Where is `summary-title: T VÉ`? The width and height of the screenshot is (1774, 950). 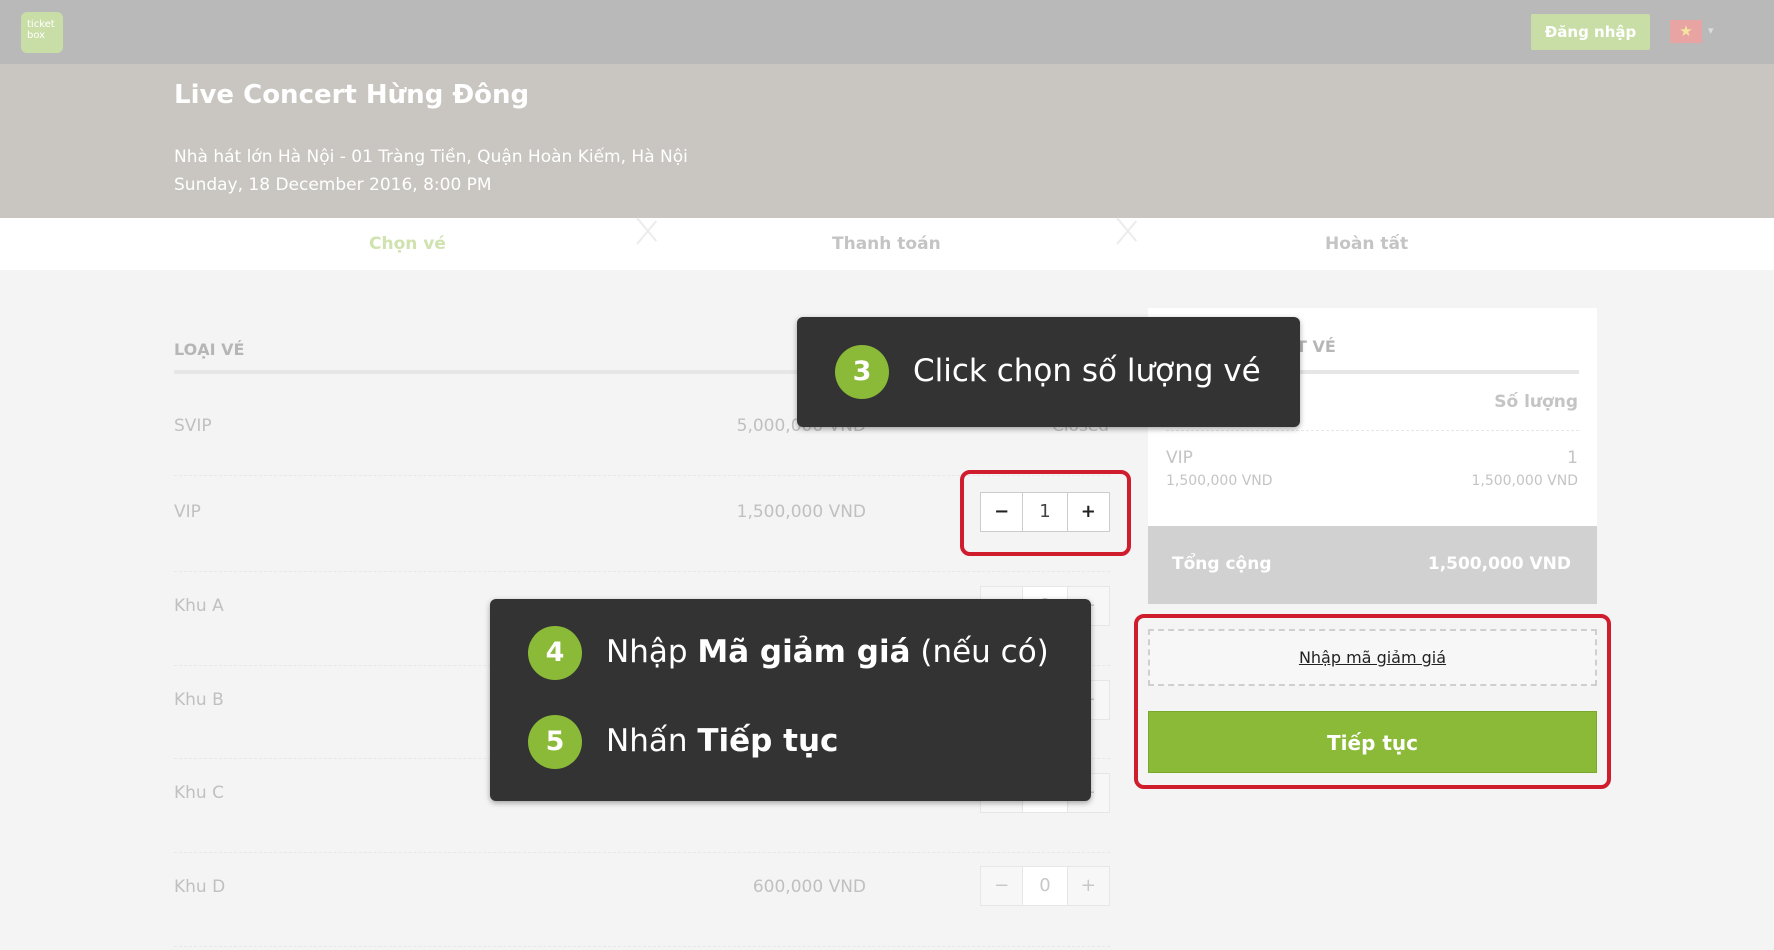
summary-title: T VÉ is located at coordinates (1316, 346).